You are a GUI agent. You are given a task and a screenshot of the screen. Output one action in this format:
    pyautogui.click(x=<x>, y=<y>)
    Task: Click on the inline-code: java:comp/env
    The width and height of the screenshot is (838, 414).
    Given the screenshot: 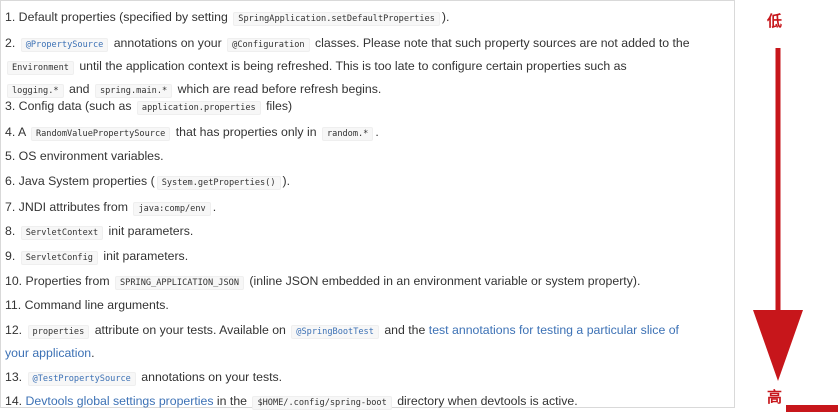 What is the action you would take?
    pyautogui.click(x=172, y=209)
    